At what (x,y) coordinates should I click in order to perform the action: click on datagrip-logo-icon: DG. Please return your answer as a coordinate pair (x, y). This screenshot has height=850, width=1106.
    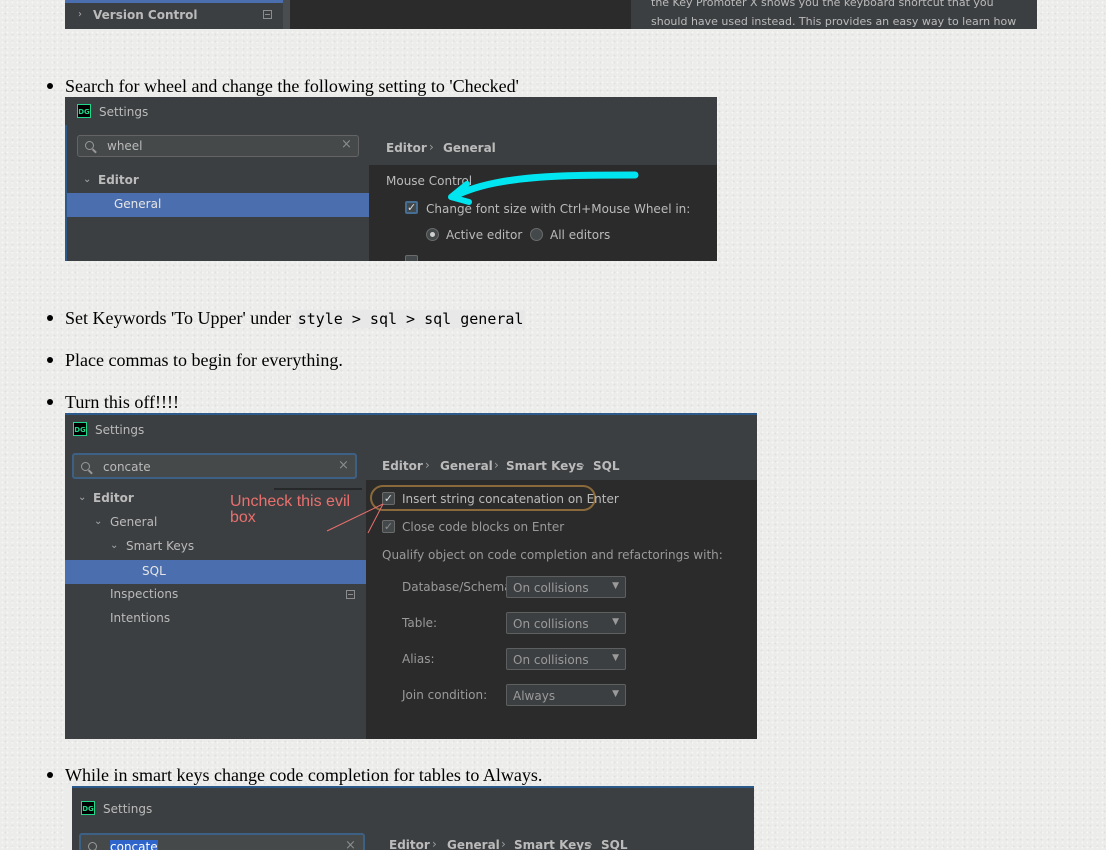
    Looking at the image, I should click on (88, 808).